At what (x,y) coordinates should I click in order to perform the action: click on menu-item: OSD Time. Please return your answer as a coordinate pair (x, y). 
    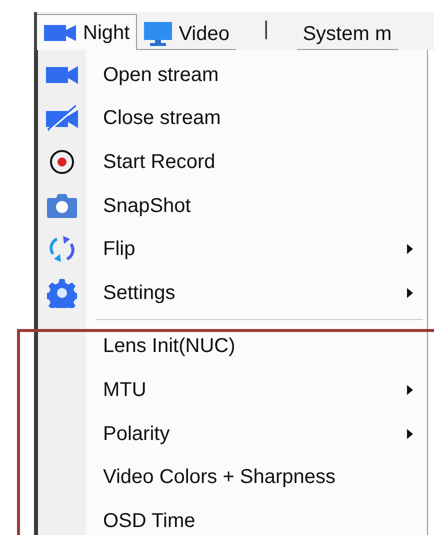
    Looking at the image, I should click on (232, 516).